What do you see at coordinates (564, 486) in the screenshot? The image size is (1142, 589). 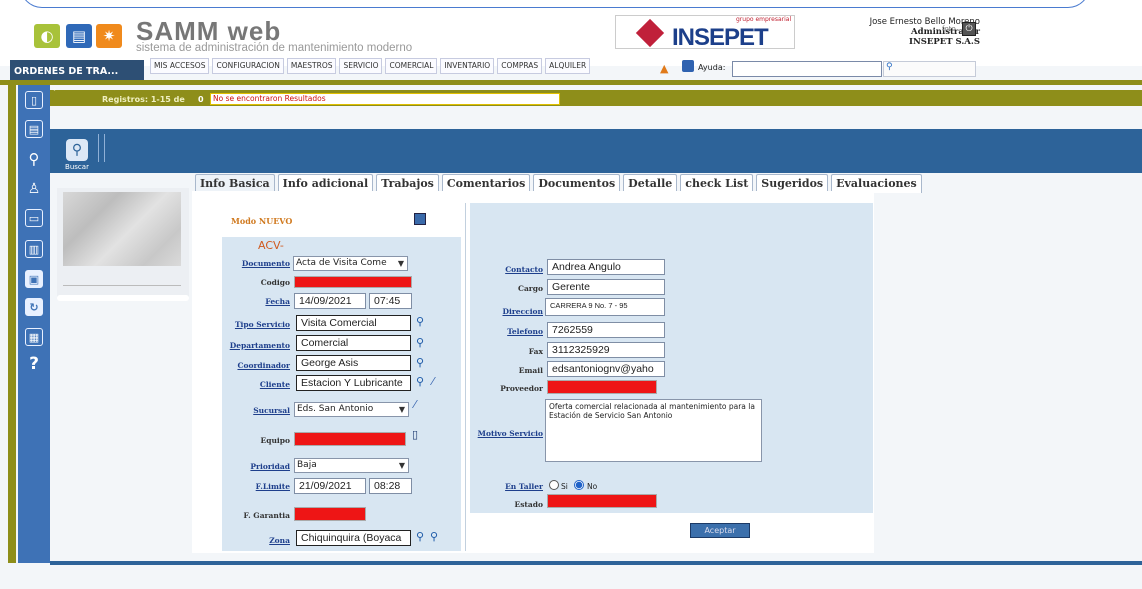 I see `si-label: Si` at bounding box center [564, 486].